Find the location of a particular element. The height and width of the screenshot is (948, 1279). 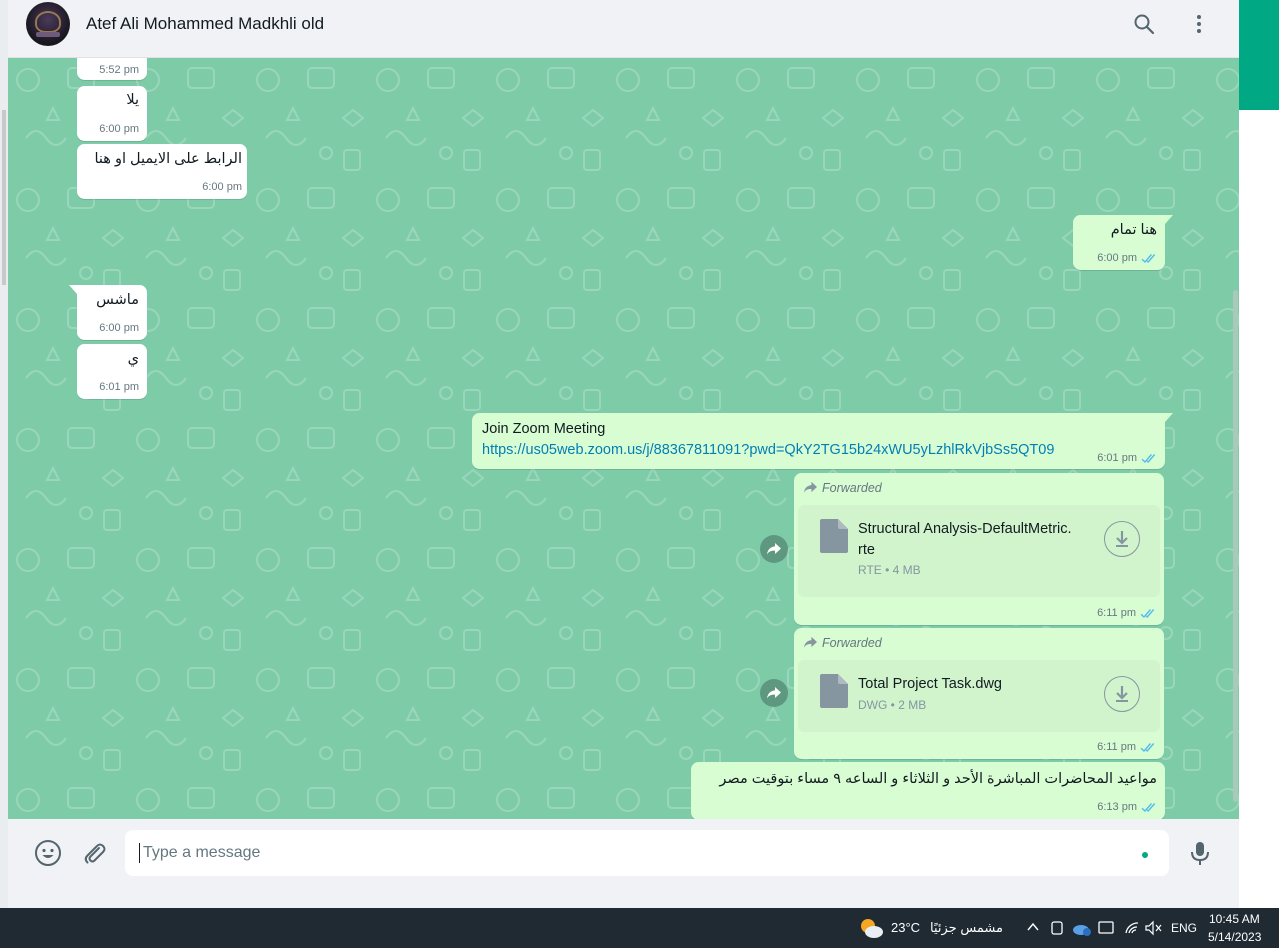

message-time: 6:13 pm is located at coordinates (1117, 807).